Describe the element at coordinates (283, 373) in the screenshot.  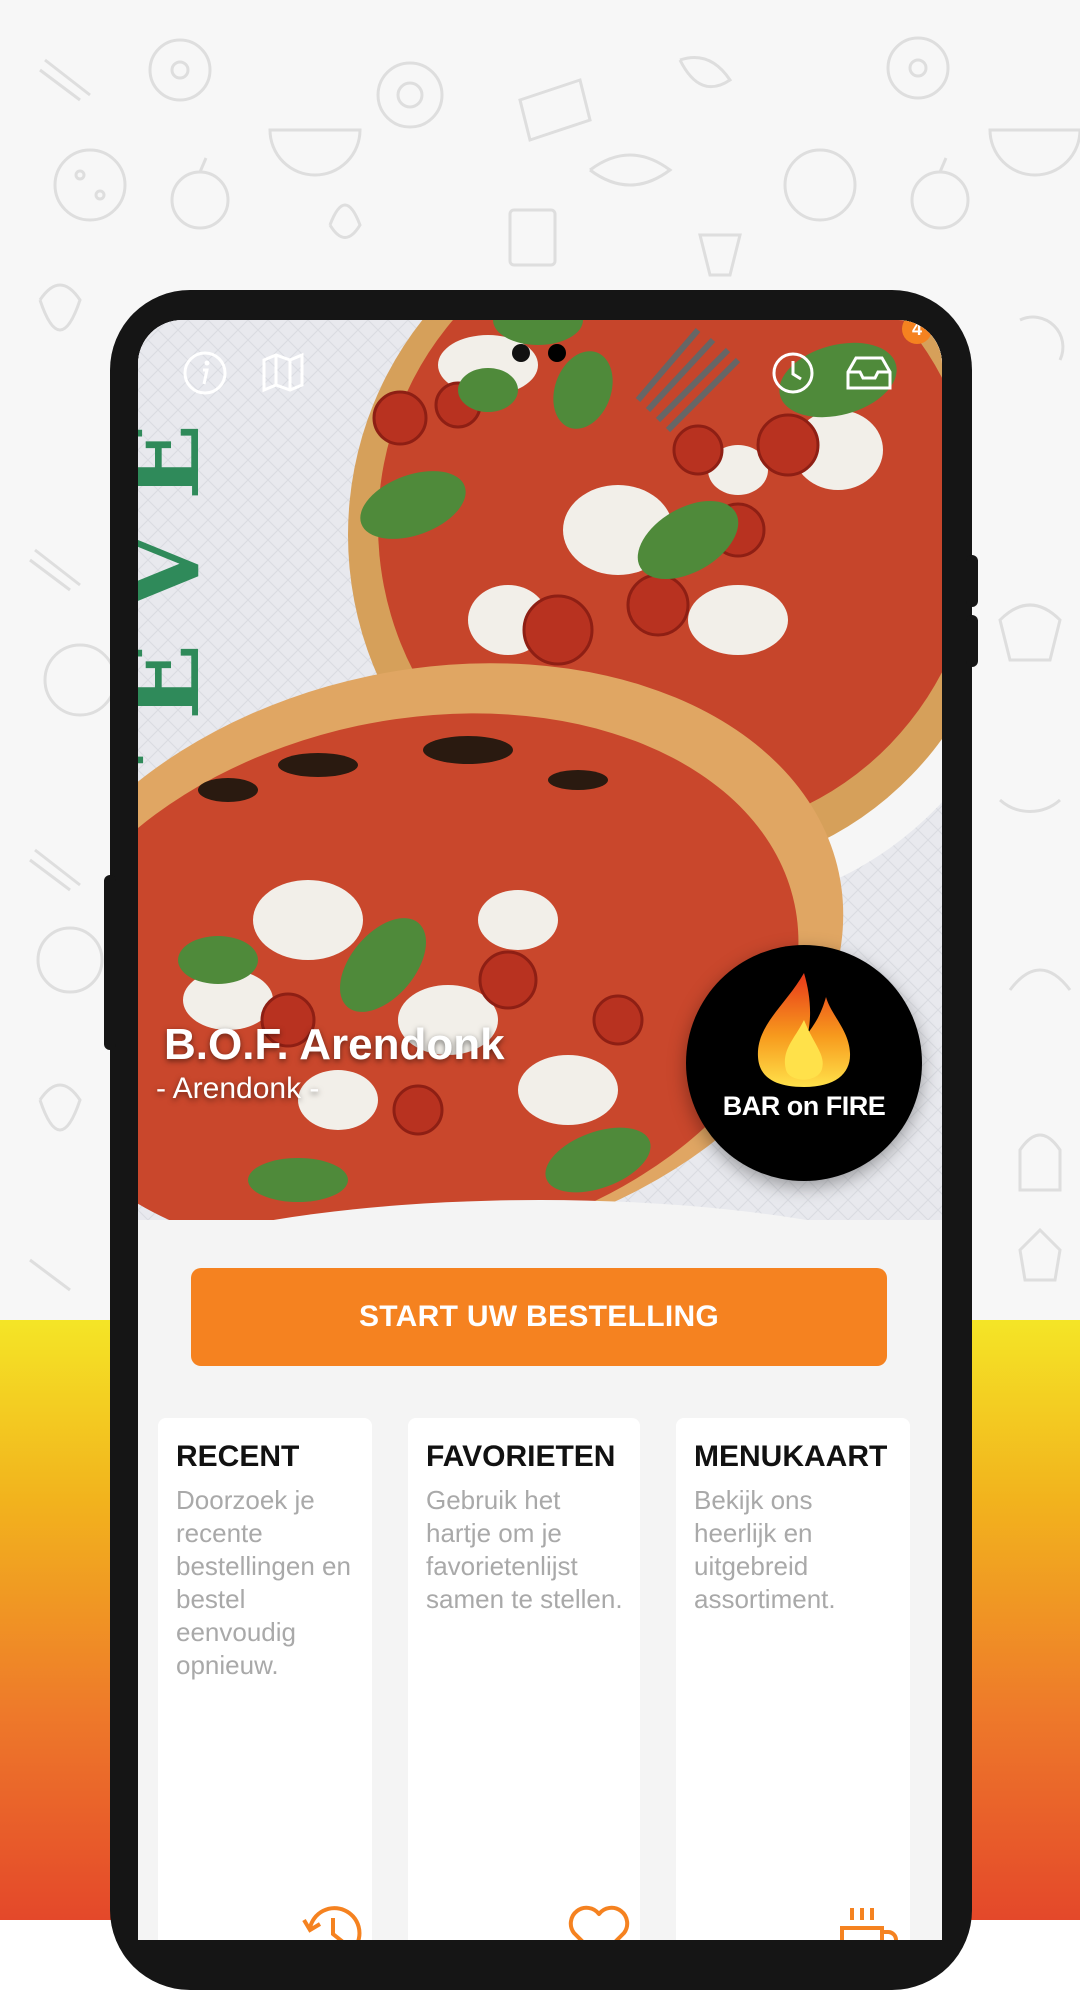
I see `map-icon` at that location.